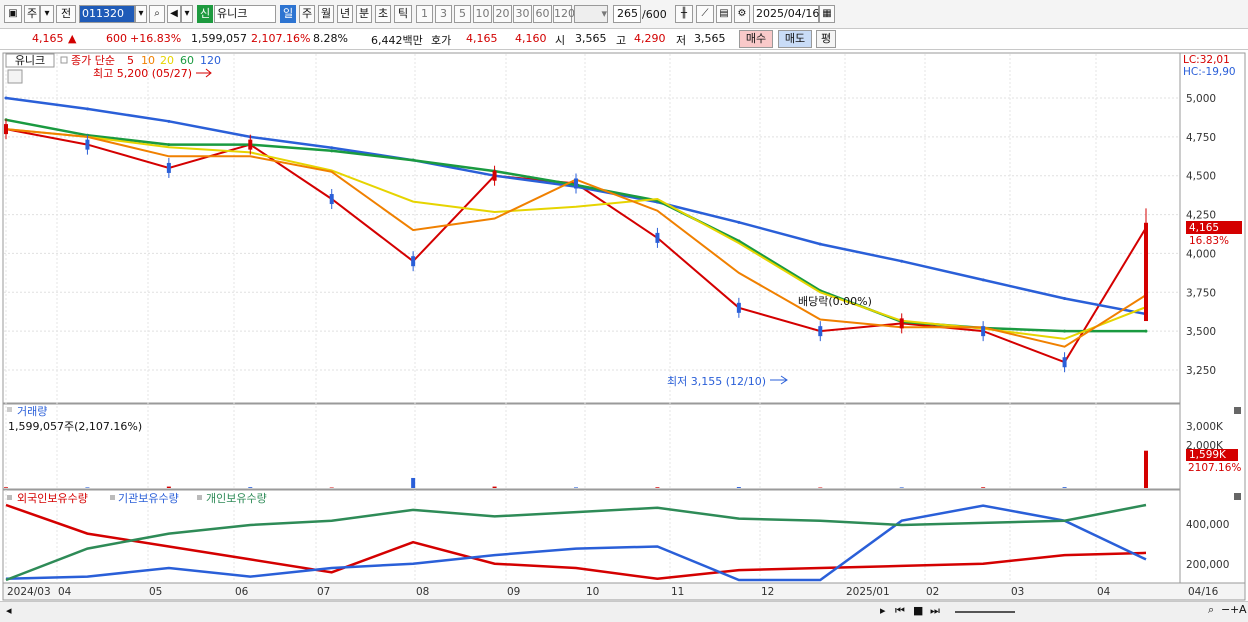  What do you see at coordinates (1204, 228) in the screenshot?
I see `last-price: 4,165` at bounding box center [1204, 228].